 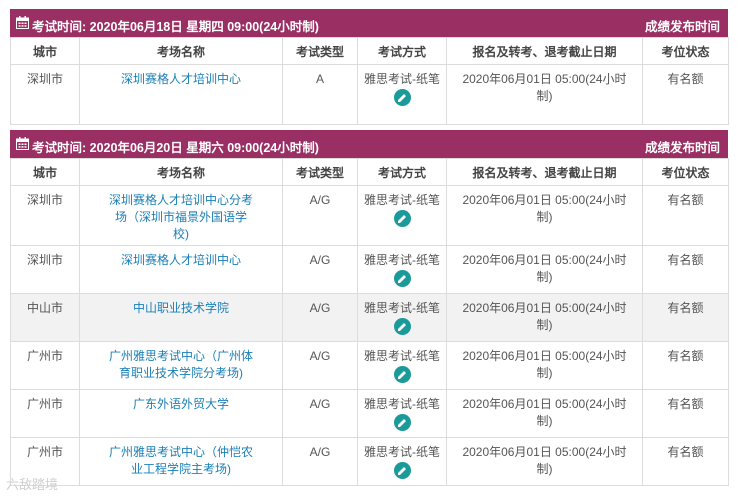 I want to click on venue-link: 广东外语外贸大学, so click(x=181, y=404).